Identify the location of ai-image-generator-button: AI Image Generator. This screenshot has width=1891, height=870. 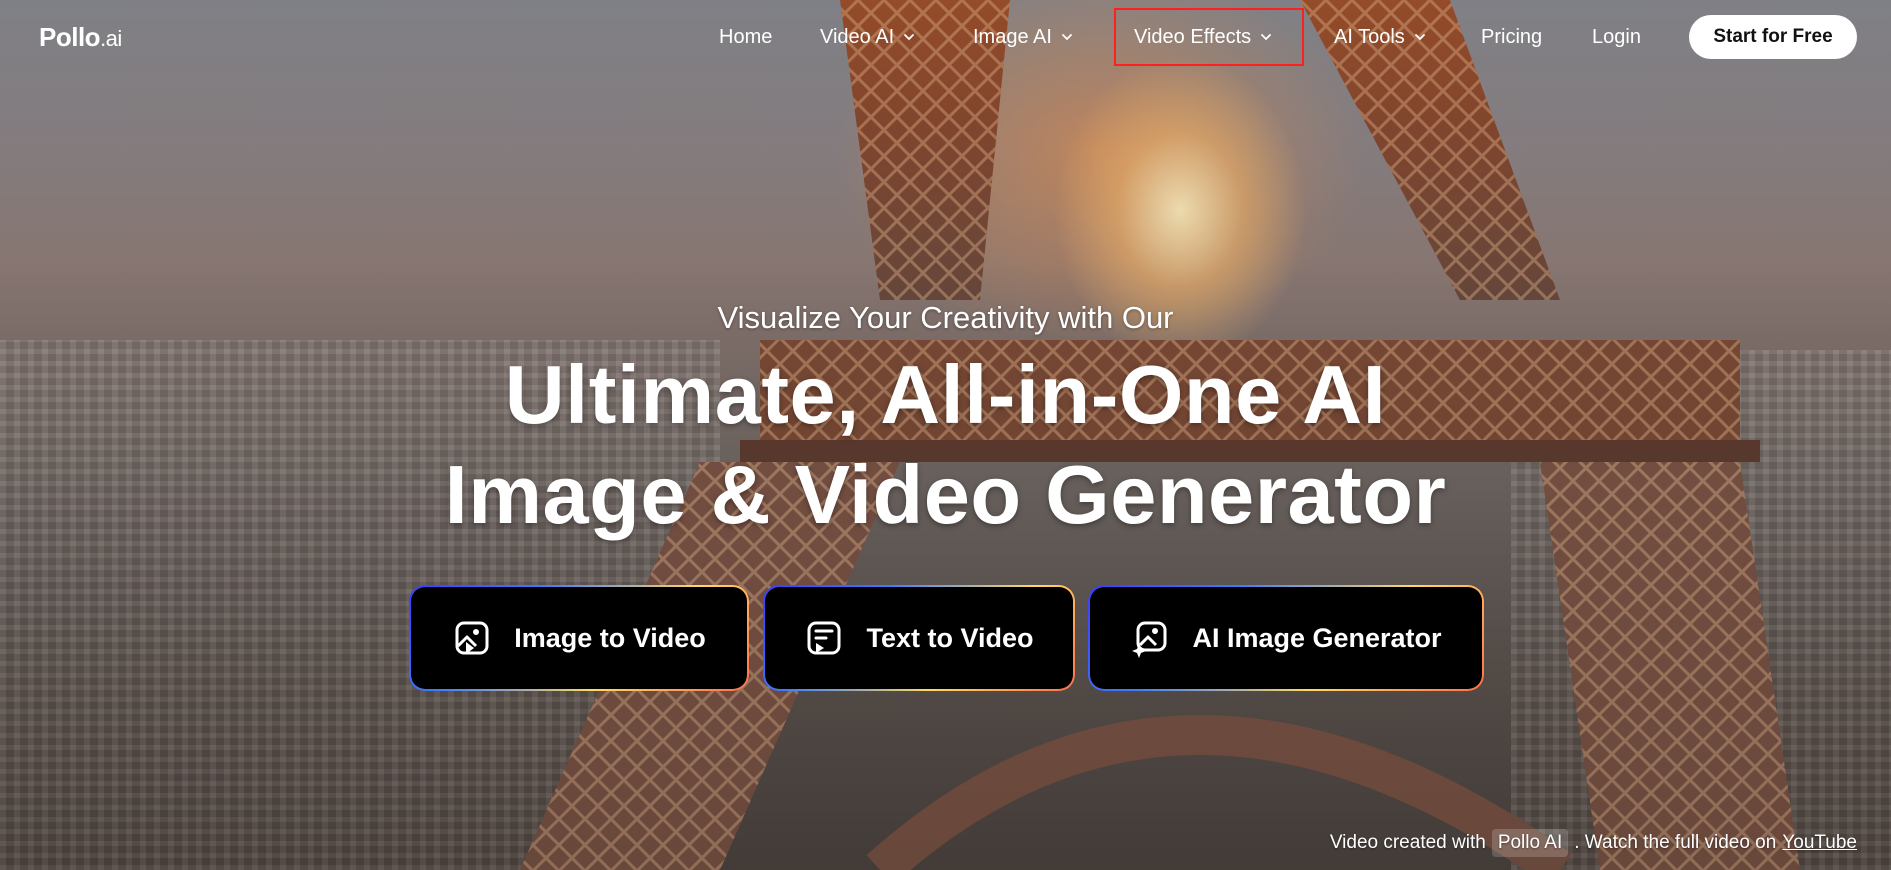
(1286, 638).